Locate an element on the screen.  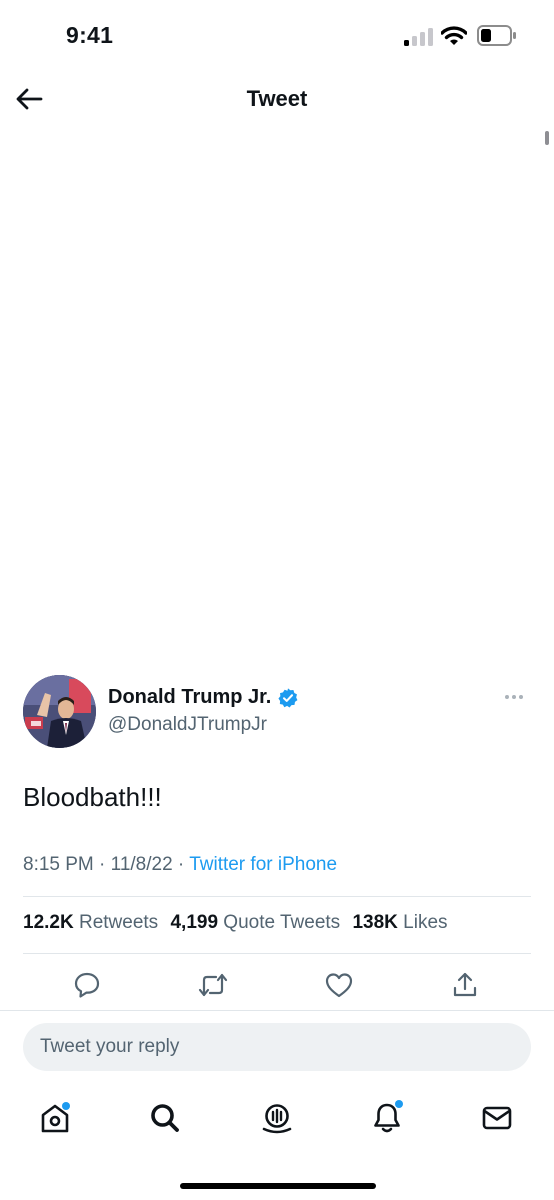
tweet-meta: 8:15 PM · 11/8/22 · Twitter for iPhone is located at coordinates (180, 865).